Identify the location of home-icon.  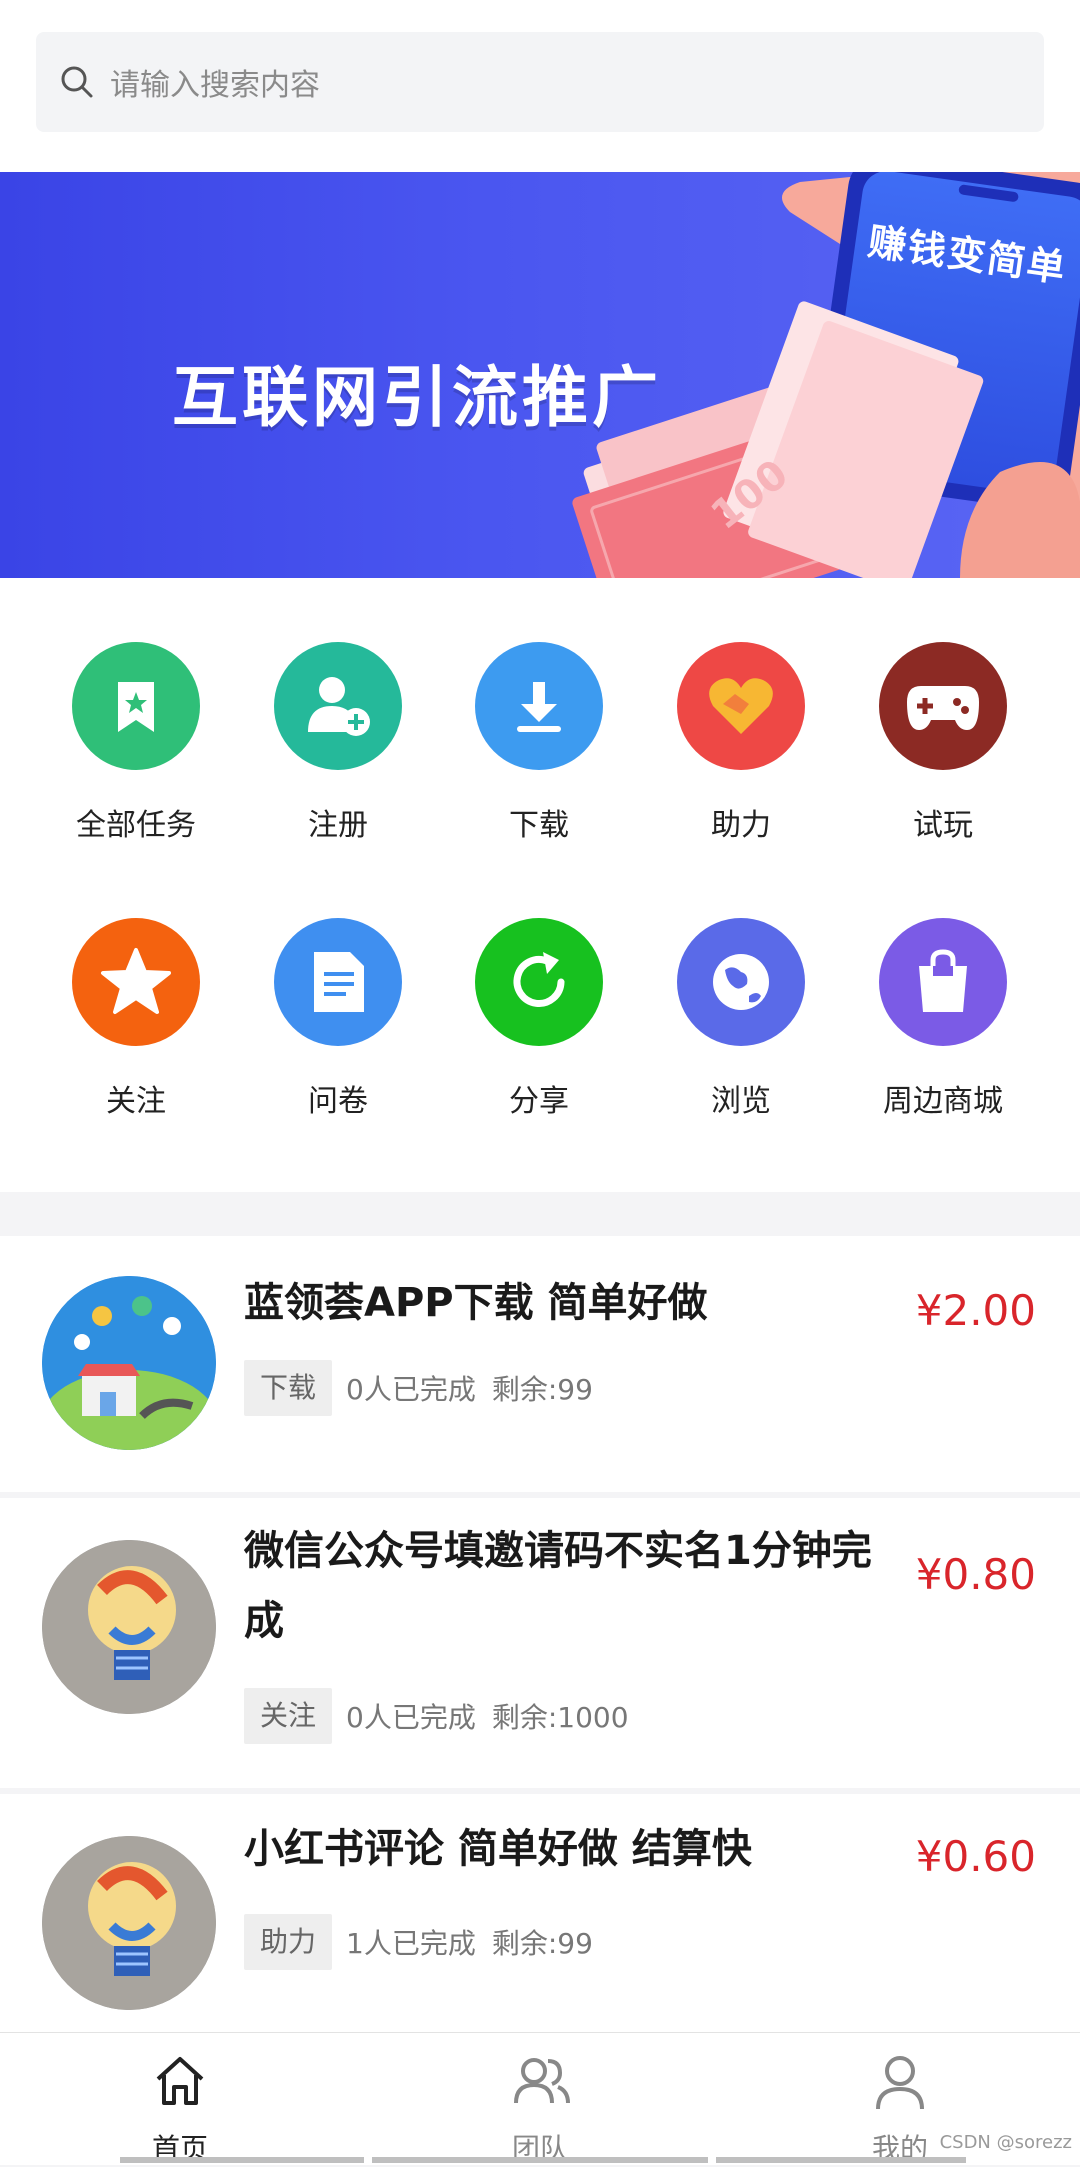
(180, 2081).